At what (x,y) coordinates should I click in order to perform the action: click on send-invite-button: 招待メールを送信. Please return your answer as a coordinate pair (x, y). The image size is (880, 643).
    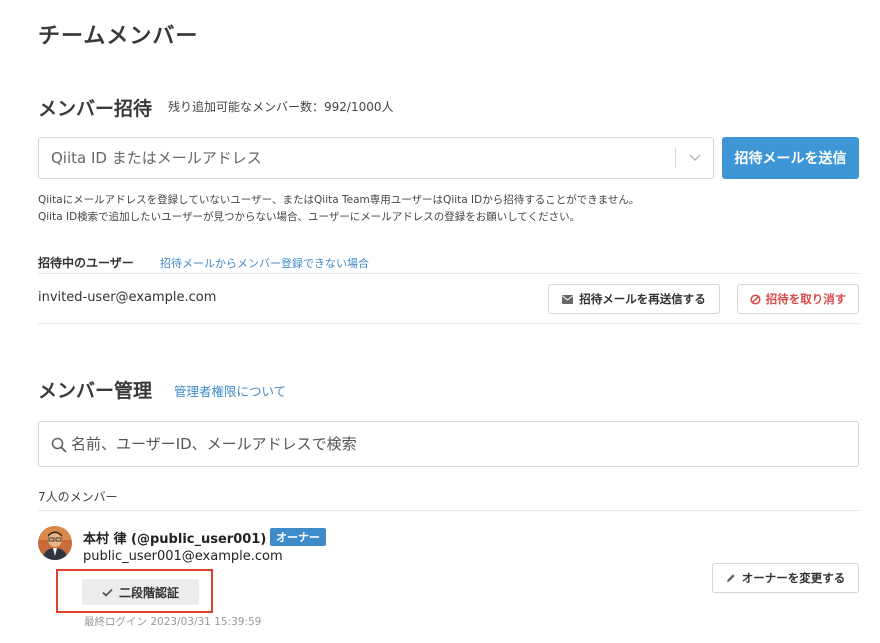
    Looking at the image, I should click on (790, 158).